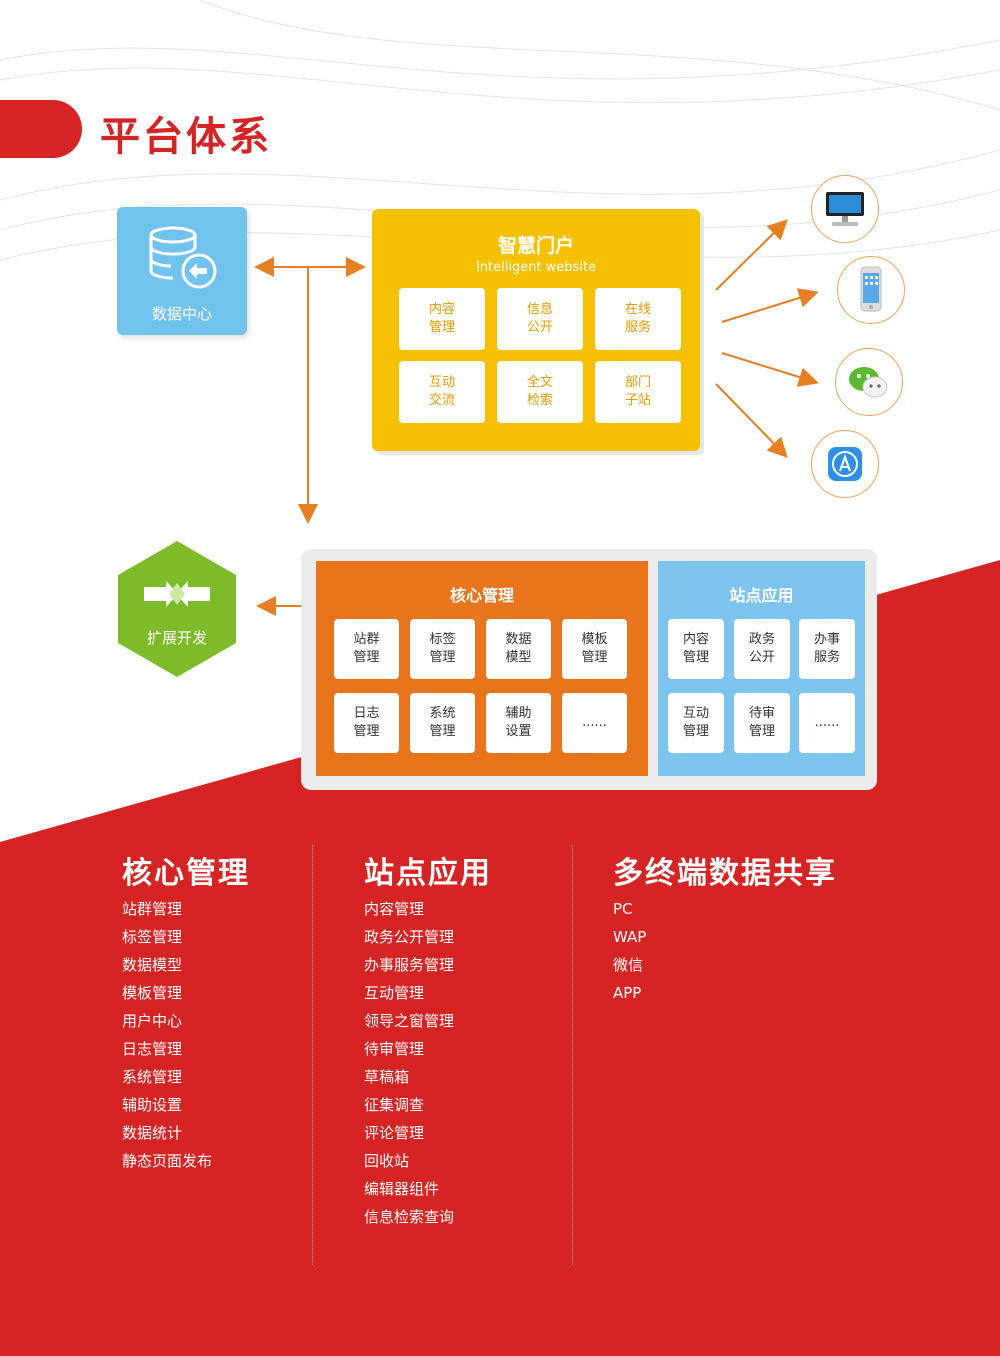 The height and width of the screenshot is (1356, 1000). Describe the element at coordinates (442, 392) in the screenshot. I see `portal-tile: 互动 交流` at that location.